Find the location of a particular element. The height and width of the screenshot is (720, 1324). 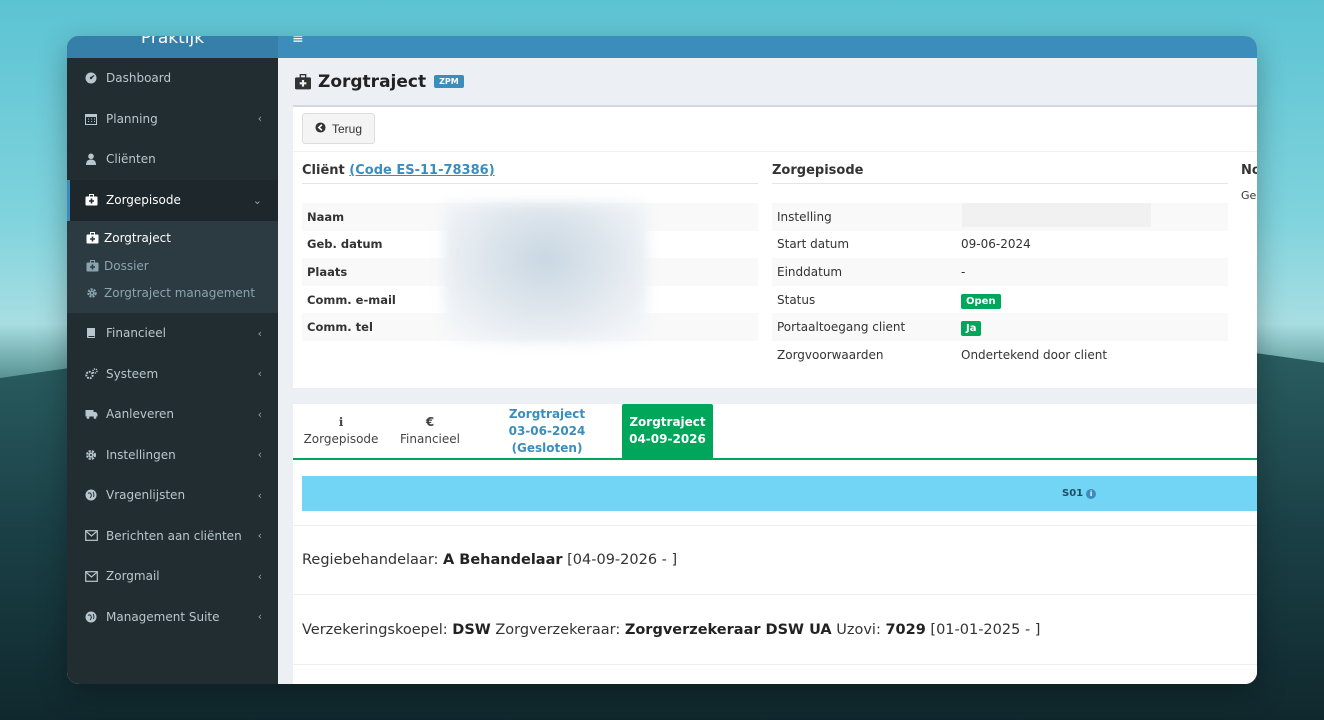

episode-value: Ondertekend door client is located at coordinates (1034, 354).